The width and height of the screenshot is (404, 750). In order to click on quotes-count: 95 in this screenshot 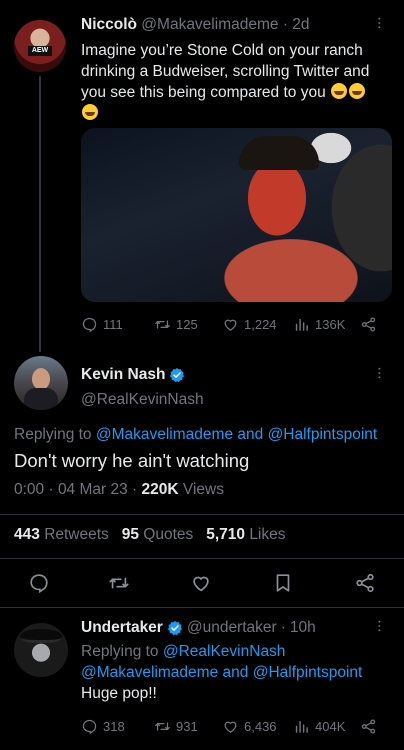, I will do `click(130, 534)`.